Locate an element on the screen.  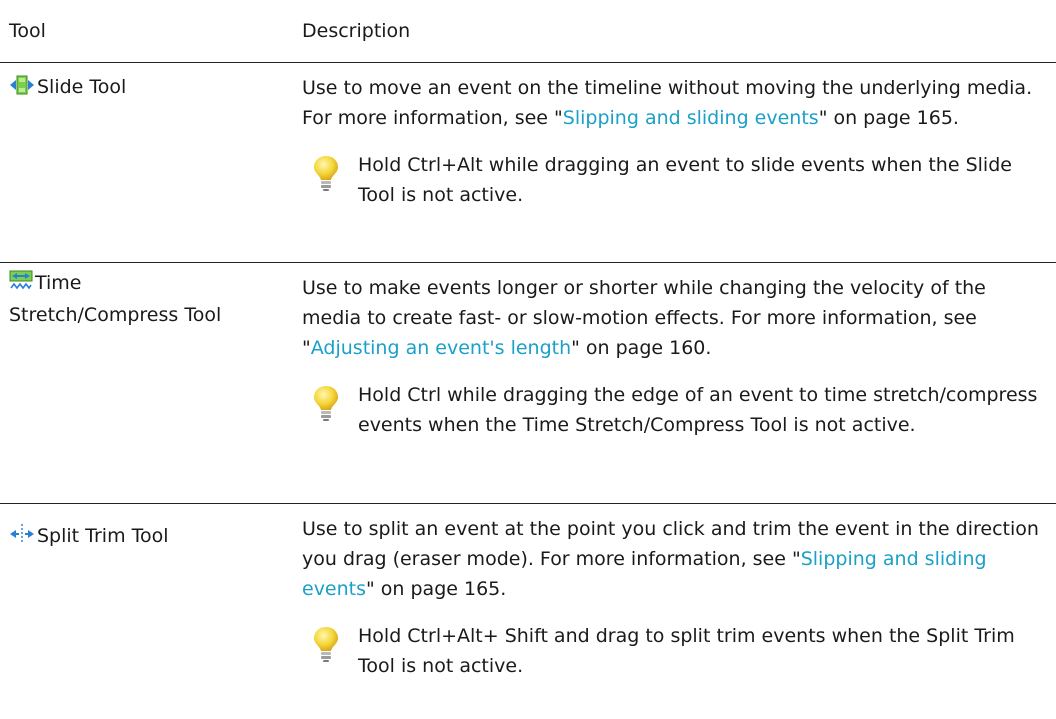
tool-cell: Split Trim Tool is located at coordinates (149, 538).